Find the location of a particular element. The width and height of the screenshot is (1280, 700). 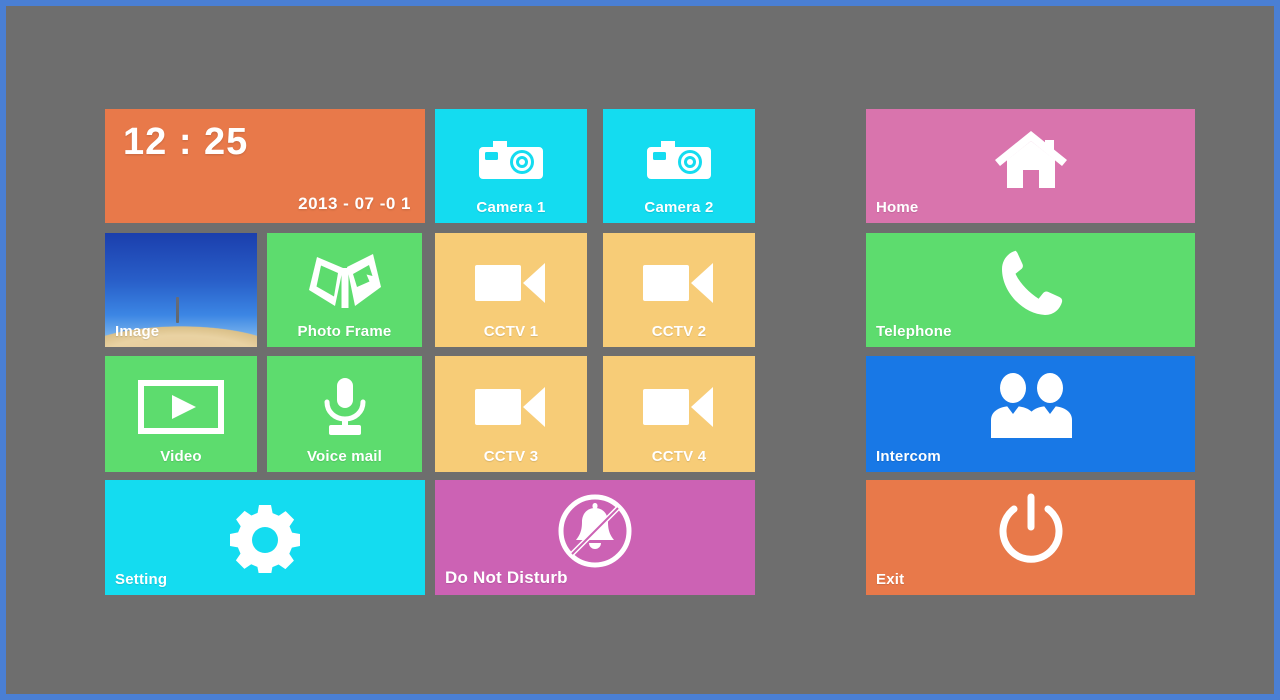

tile-label: Home is located at coordinates (897, 207).